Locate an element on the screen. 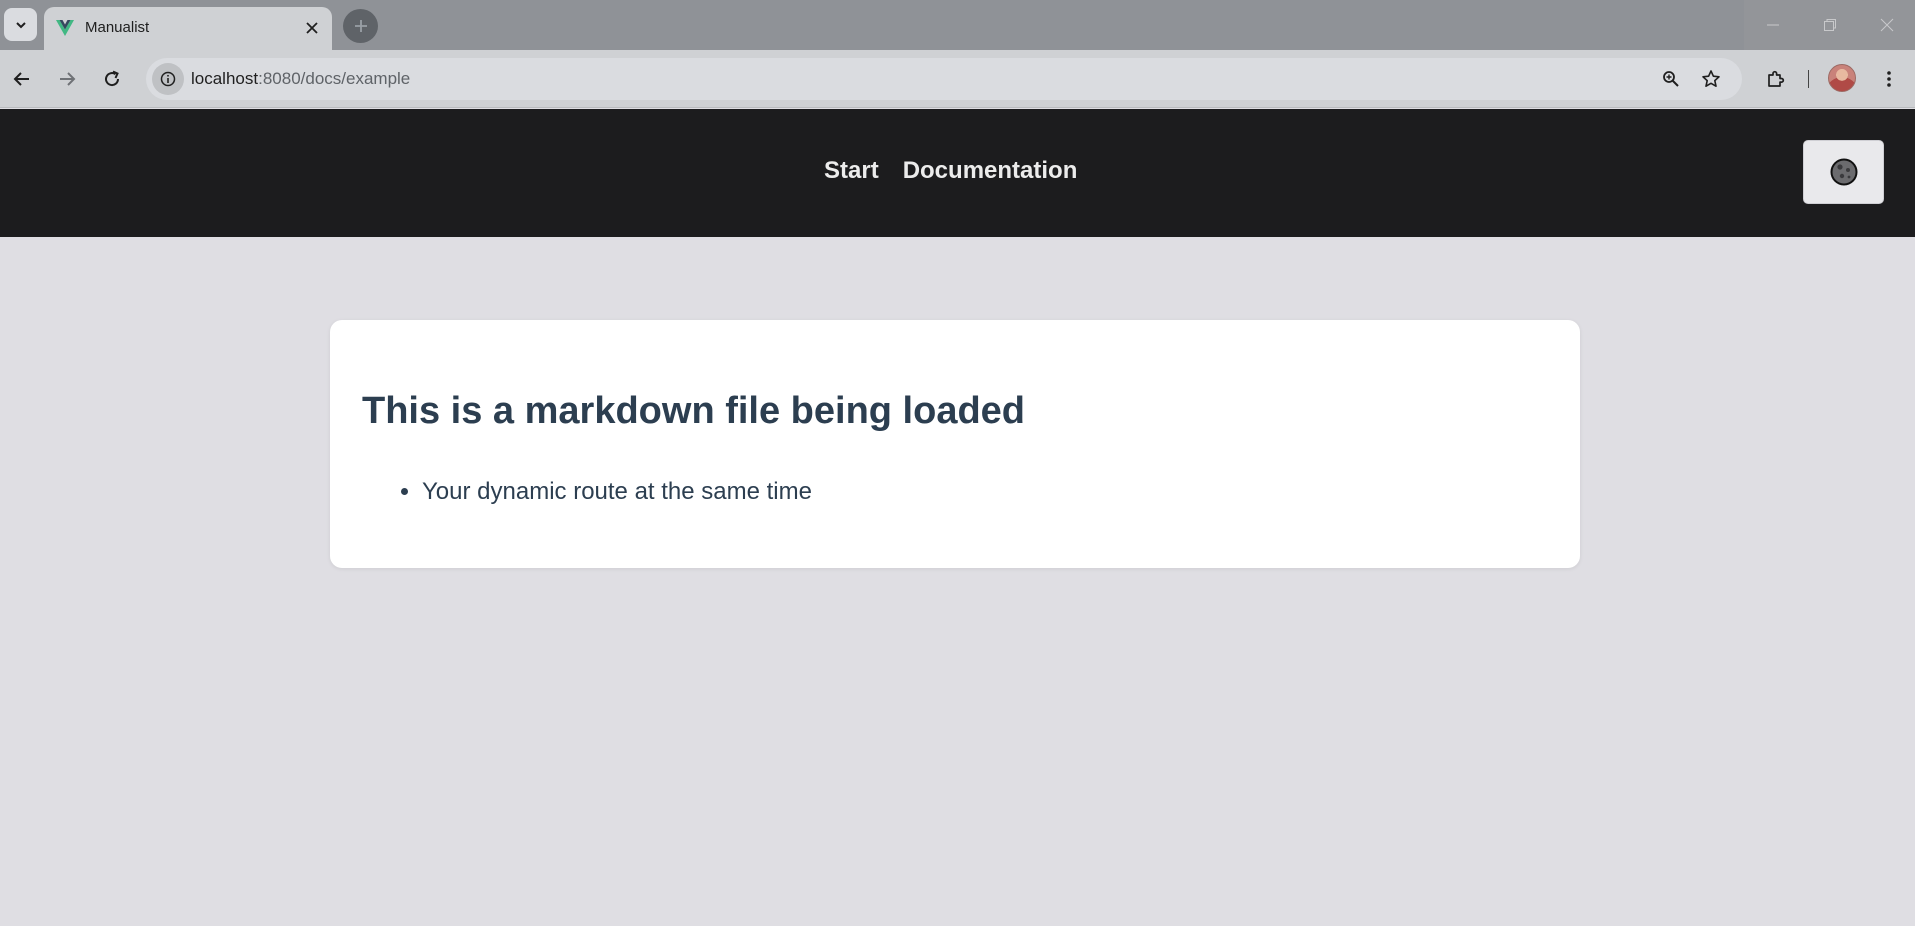 This screenshot has width=1915, height=926. page-title: This is a markdown file being loaded is located at coordinates (694, 411).